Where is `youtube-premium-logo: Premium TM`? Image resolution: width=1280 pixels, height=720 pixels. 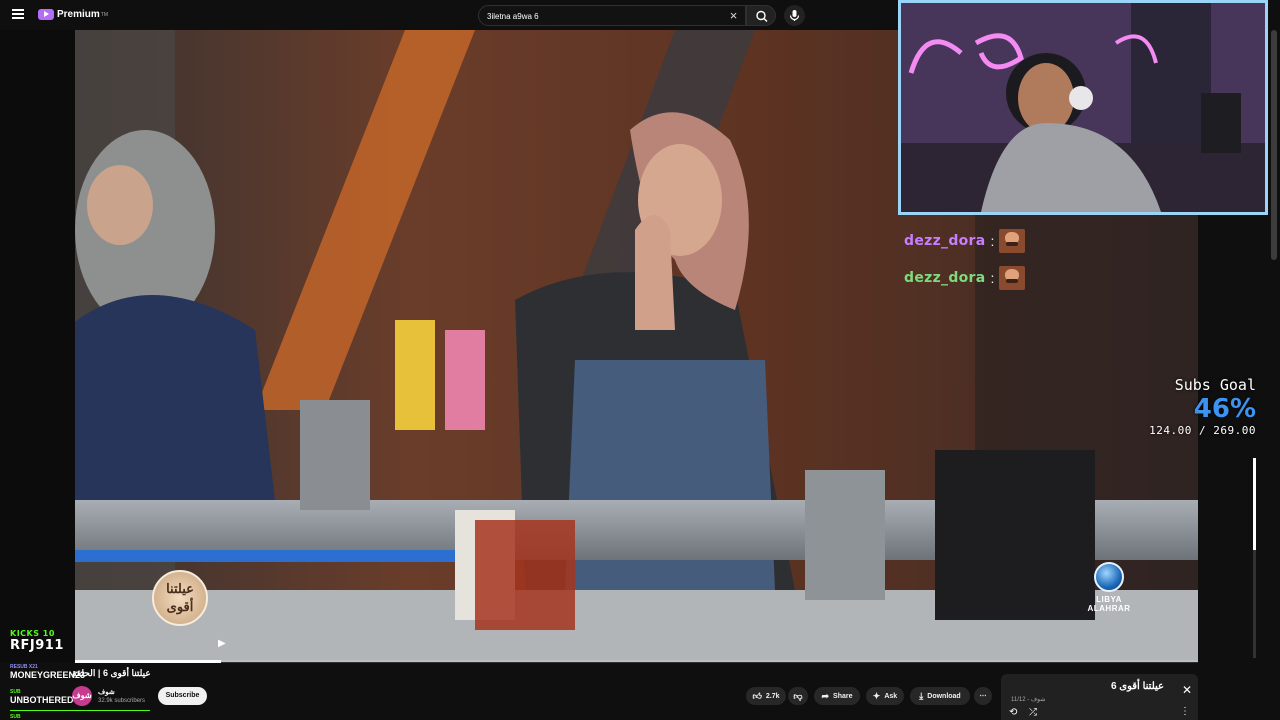
youtube-premium-logo: Premium TM is located at coordinates (73, 14).